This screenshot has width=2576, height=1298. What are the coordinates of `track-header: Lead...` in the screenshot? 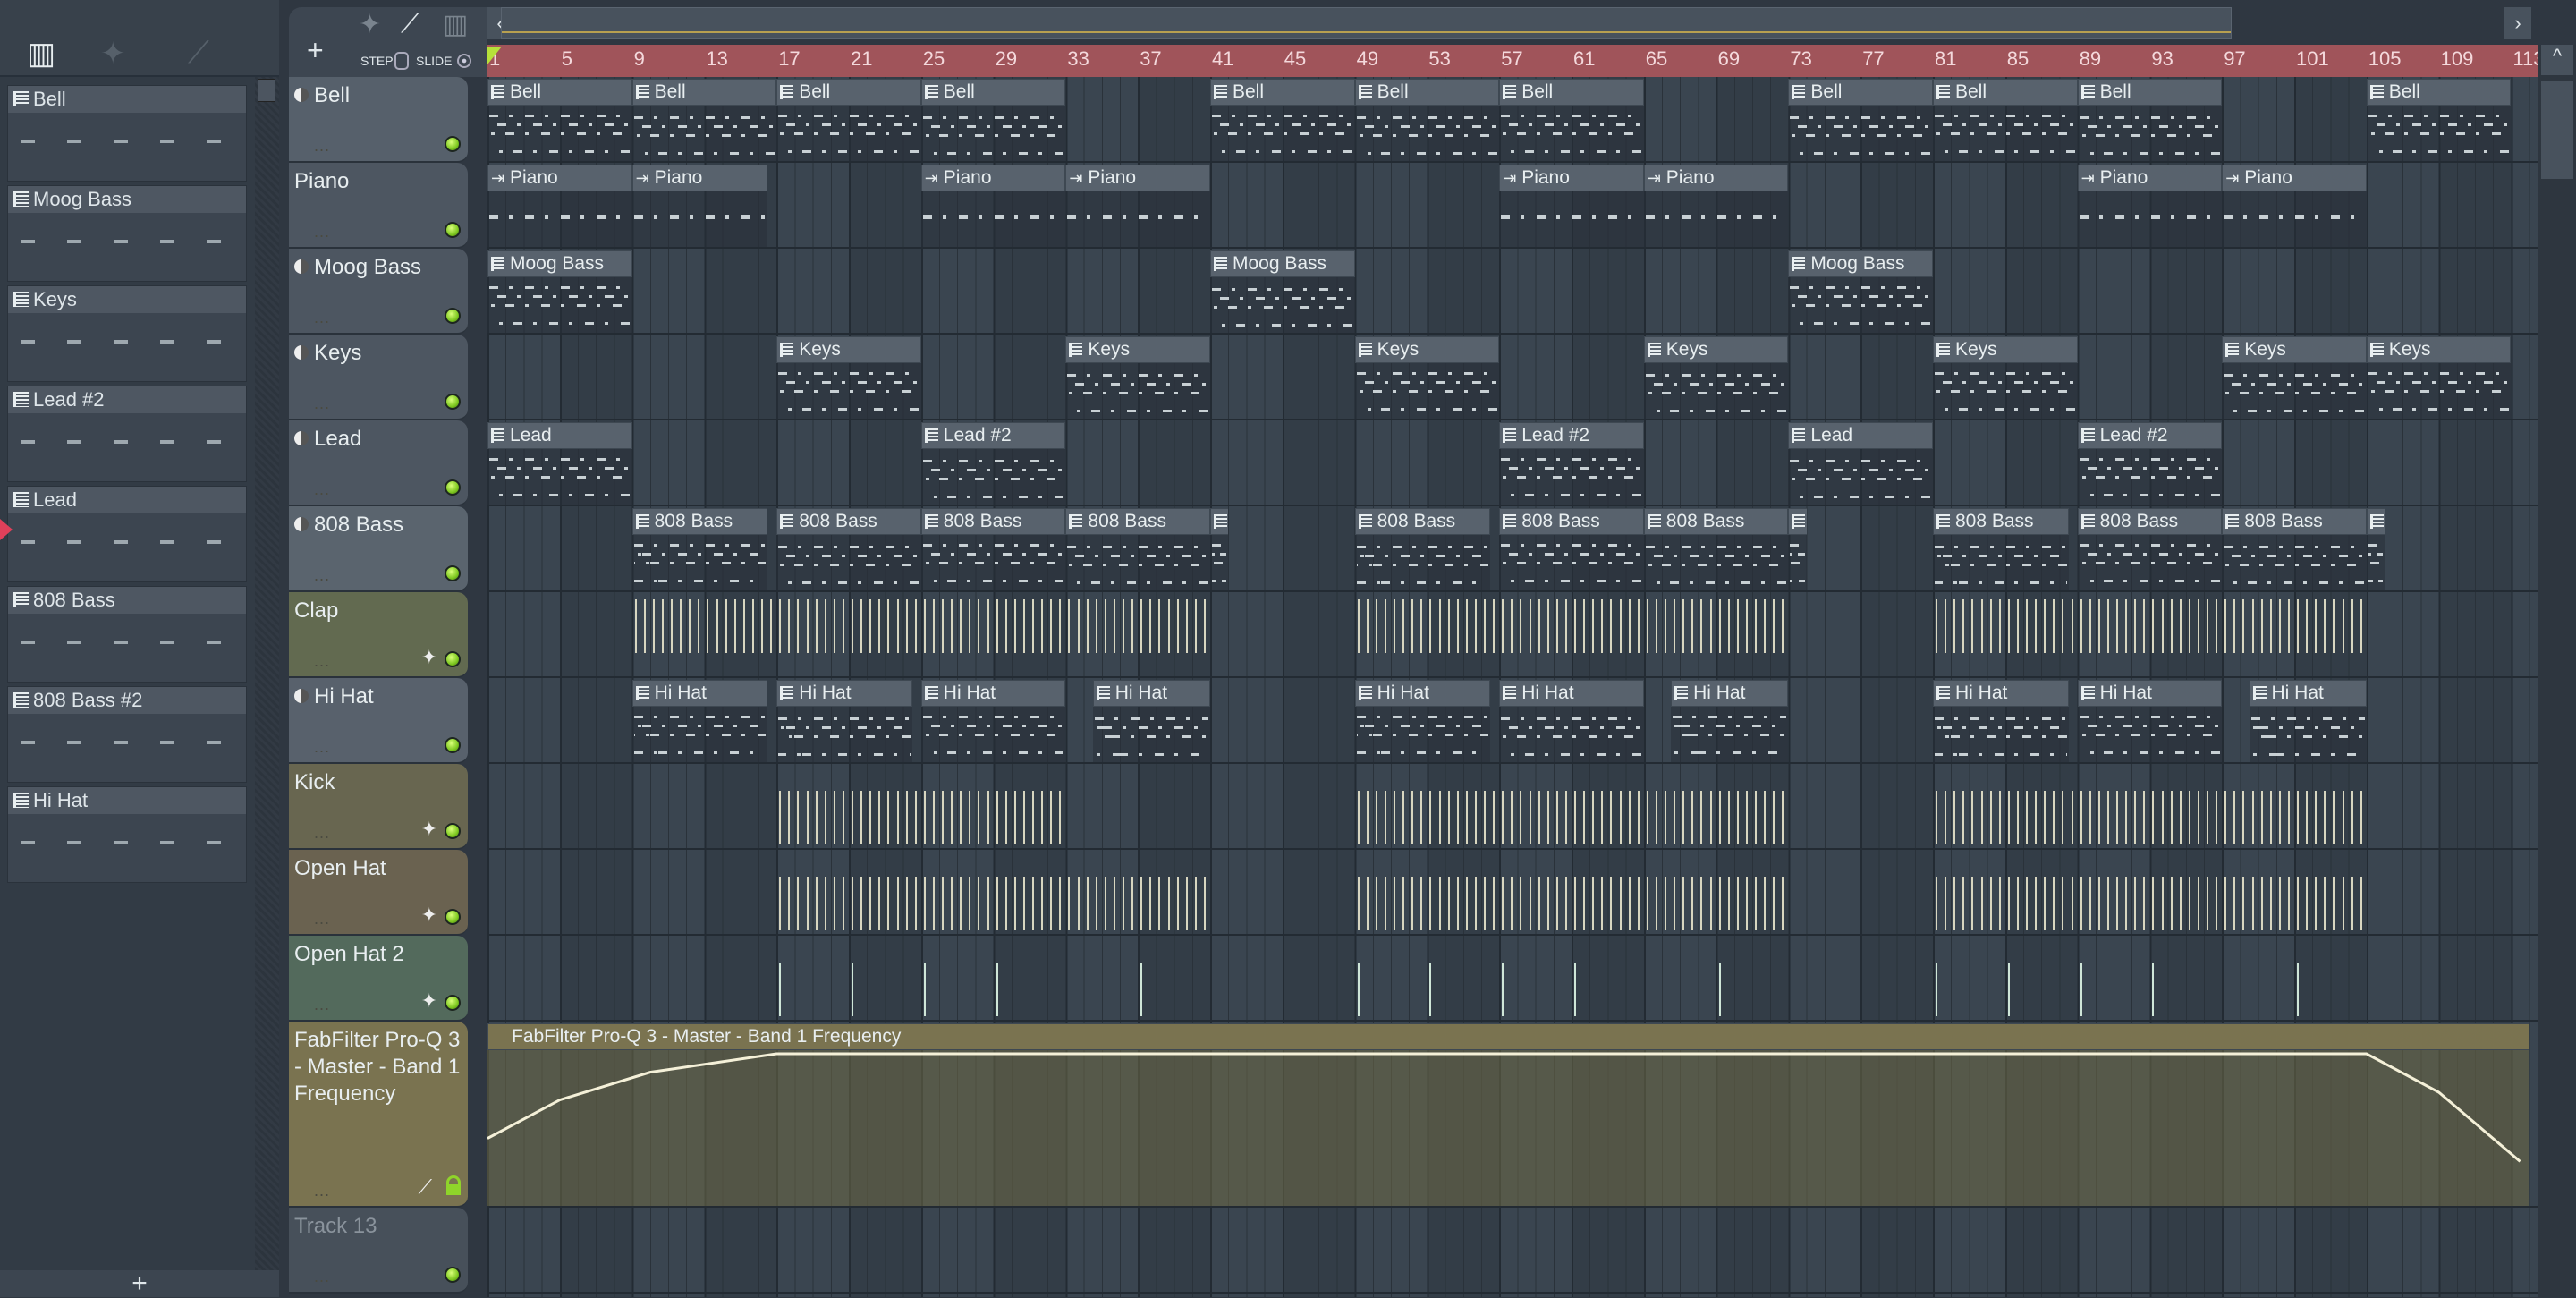 It's located at (378, 463).